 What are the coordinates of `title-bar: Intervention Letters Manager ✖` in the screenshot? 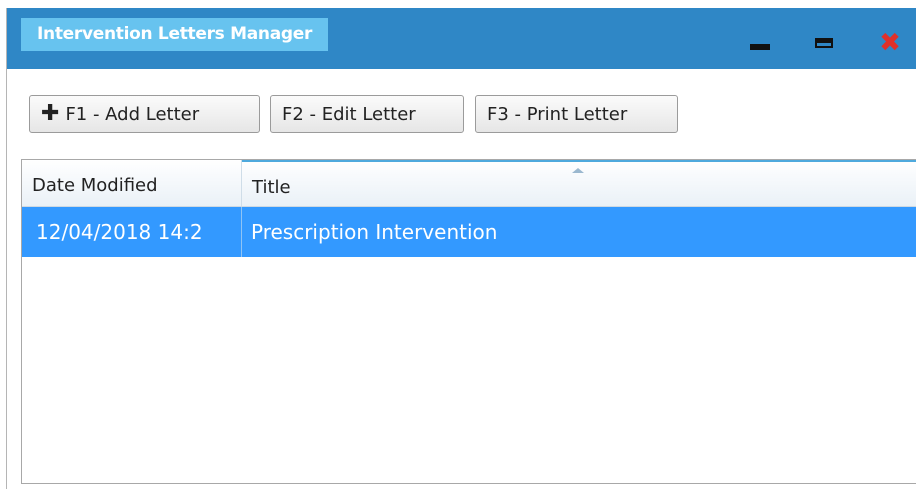 It's located at (461, 38).